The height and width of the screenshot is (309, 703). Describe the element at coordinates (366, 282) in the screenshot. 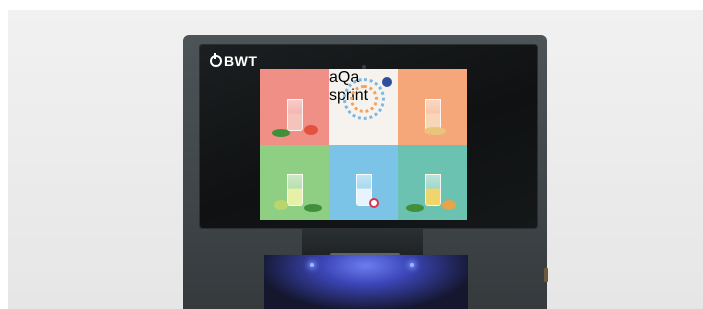

I see `dispense-area` at that location.